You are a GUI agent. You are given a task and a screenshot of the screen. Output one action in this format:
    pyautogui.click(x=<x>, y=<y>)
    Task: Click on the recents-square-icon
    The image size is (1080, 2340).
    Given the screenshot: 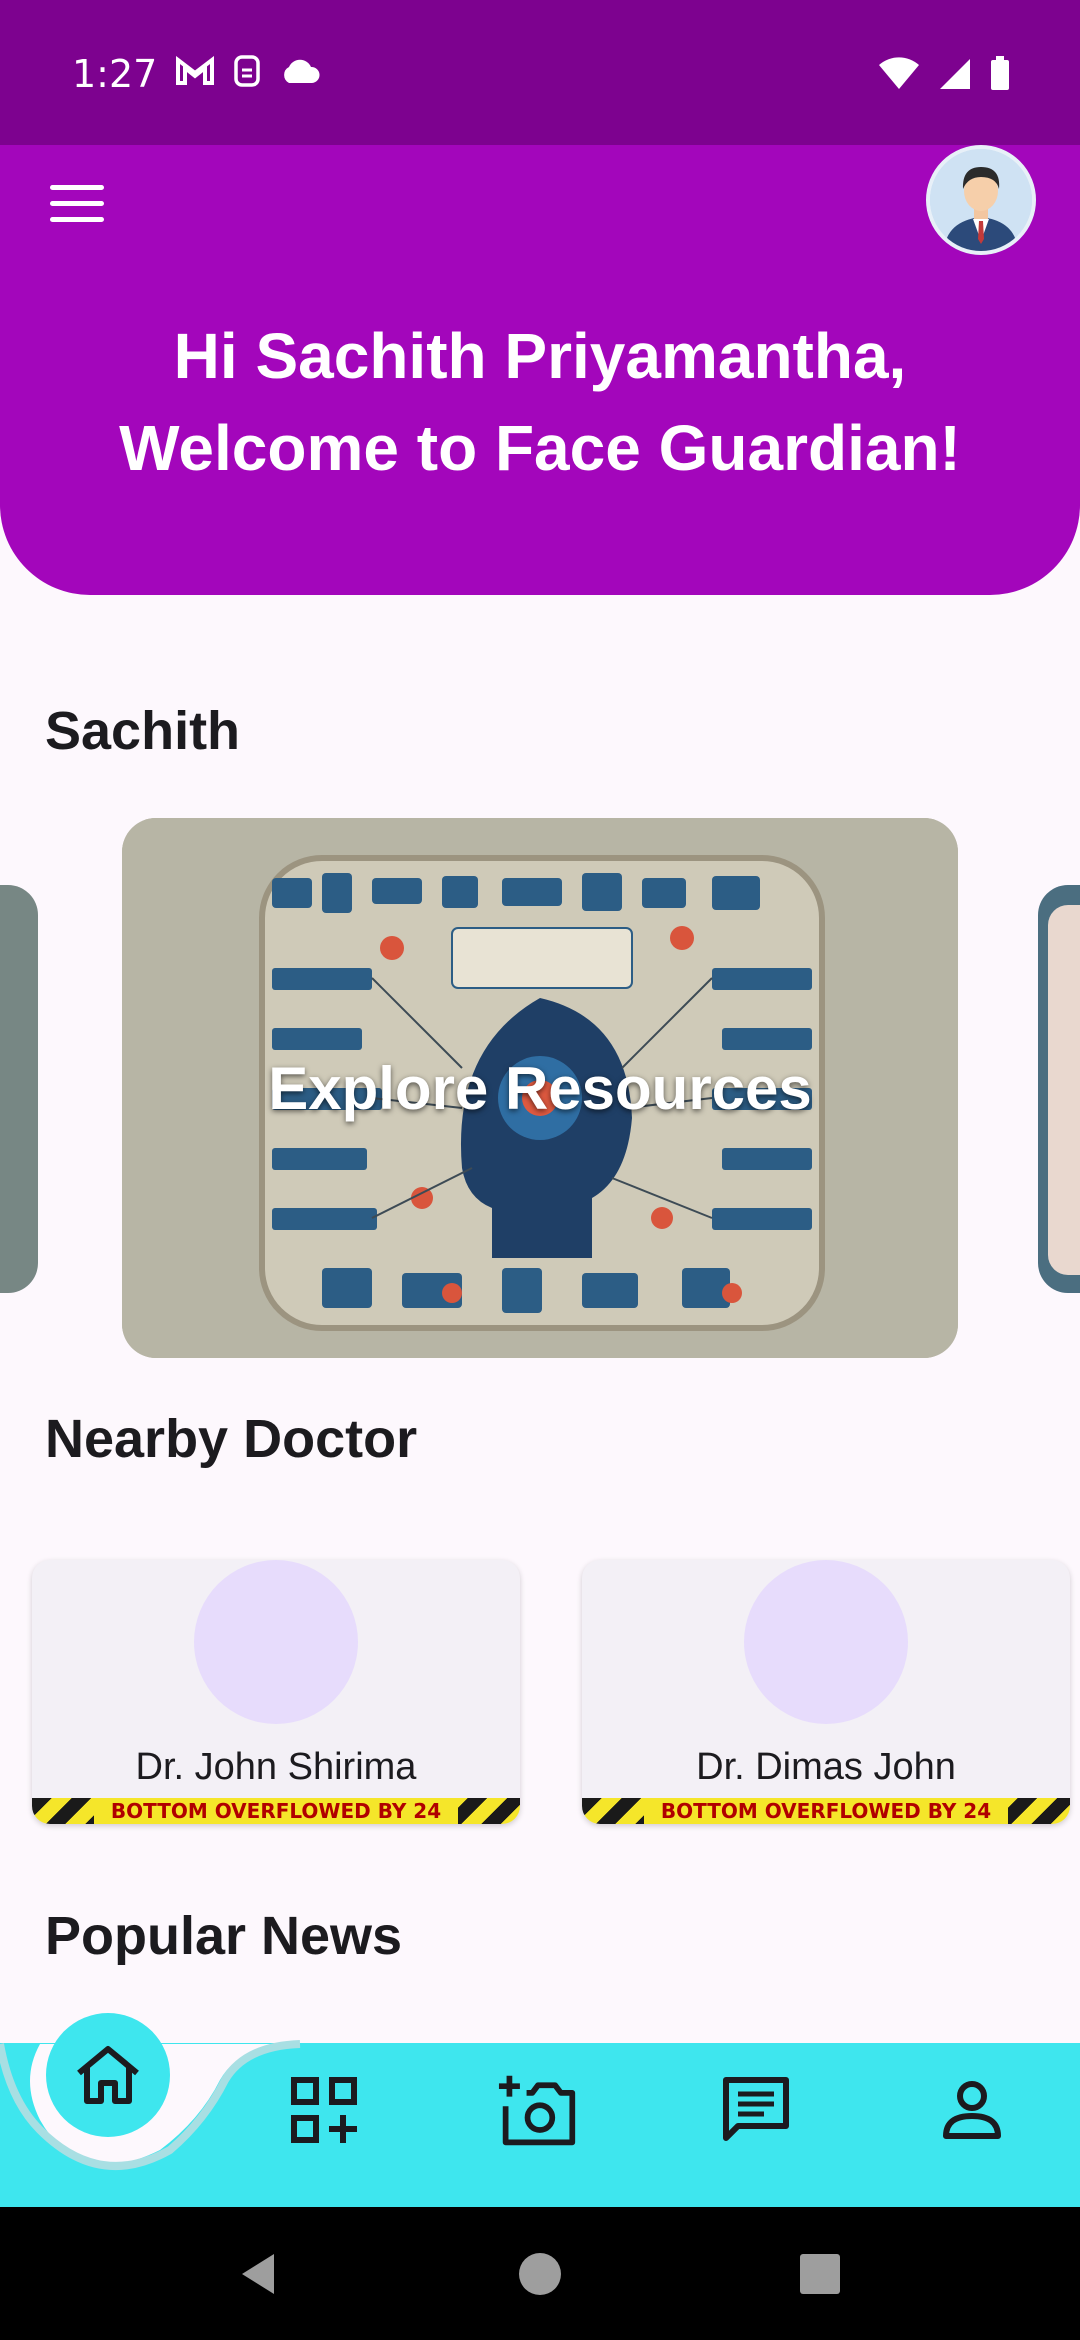 What is the action you would take?
    pyautogui.click(x=820, y=2273)
    